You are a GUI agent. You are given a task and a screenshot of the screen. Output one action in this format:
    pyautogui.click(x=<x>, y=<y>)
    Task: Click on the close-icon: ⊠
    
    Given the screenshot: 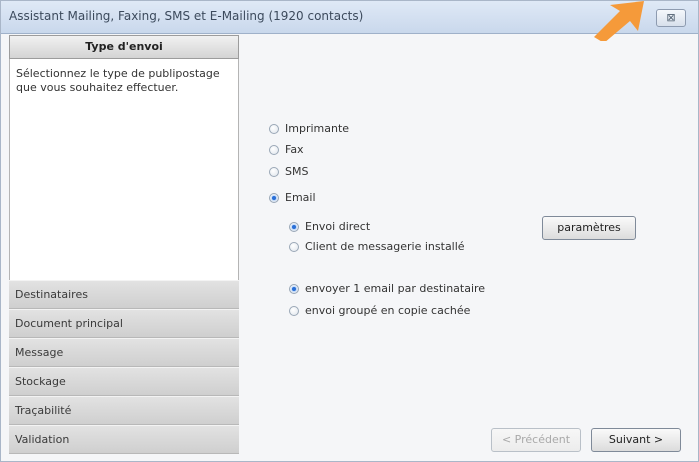 What is the action you would take?
    pyautogui.click(x=671, y=17)
    